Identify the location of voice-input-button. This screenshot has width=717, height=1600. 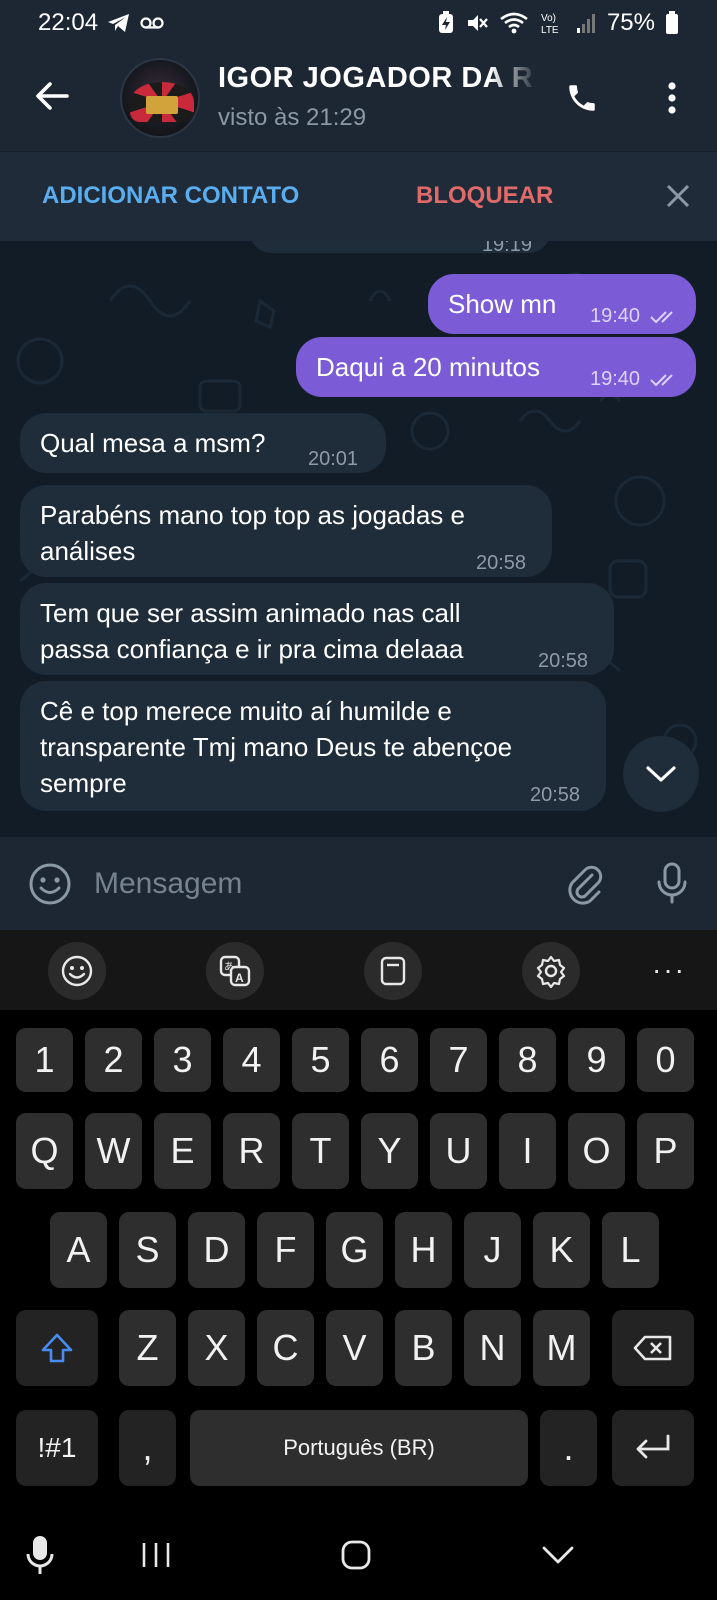
(40, 1555).